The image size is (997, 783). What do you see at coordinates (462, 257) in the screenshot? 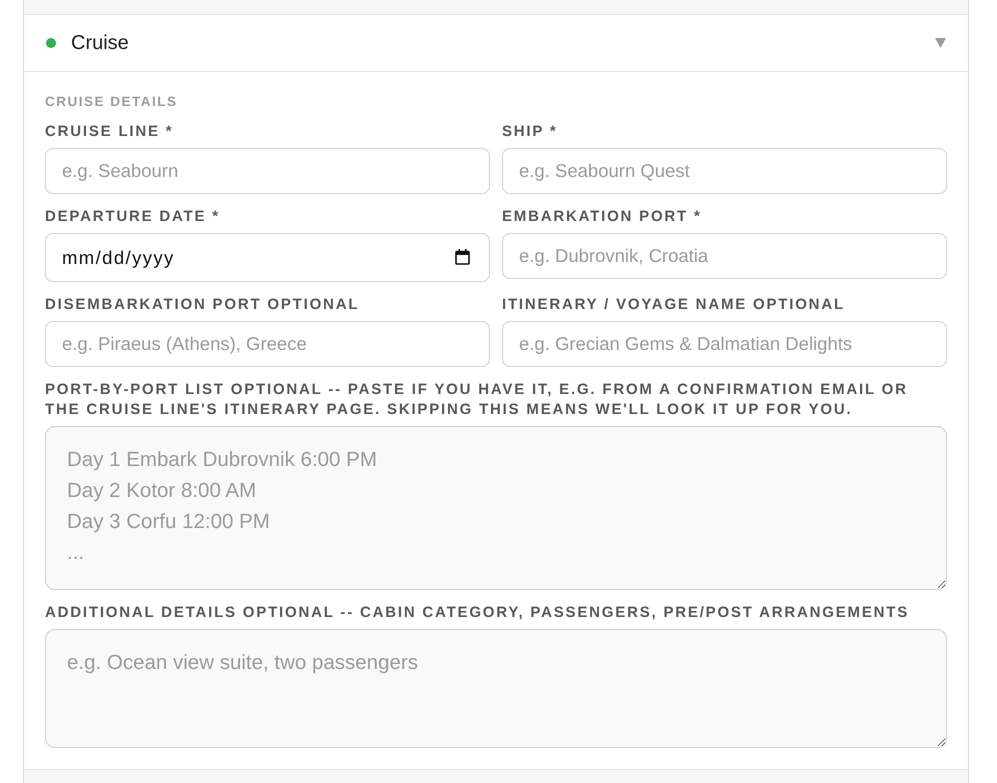
I see `calendar-icon` at bounding box center [462, 257].